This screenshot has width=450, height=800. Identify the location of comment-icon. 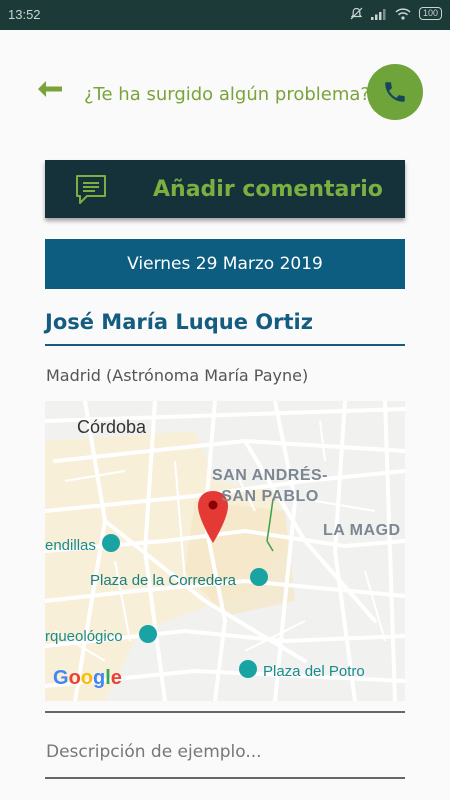
(91, 192).